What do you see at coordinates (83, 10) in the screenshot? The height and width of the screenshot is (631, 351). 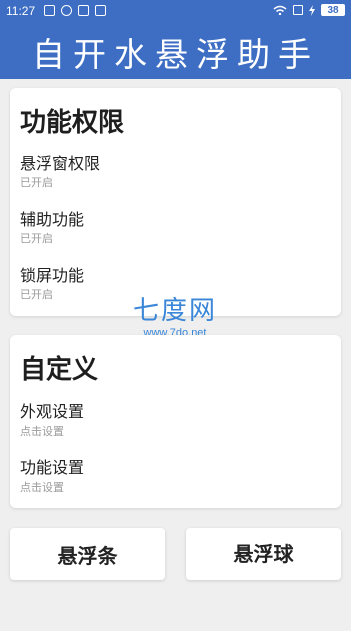 I see `mail-notification-icon` at bounding box center [83, 10].